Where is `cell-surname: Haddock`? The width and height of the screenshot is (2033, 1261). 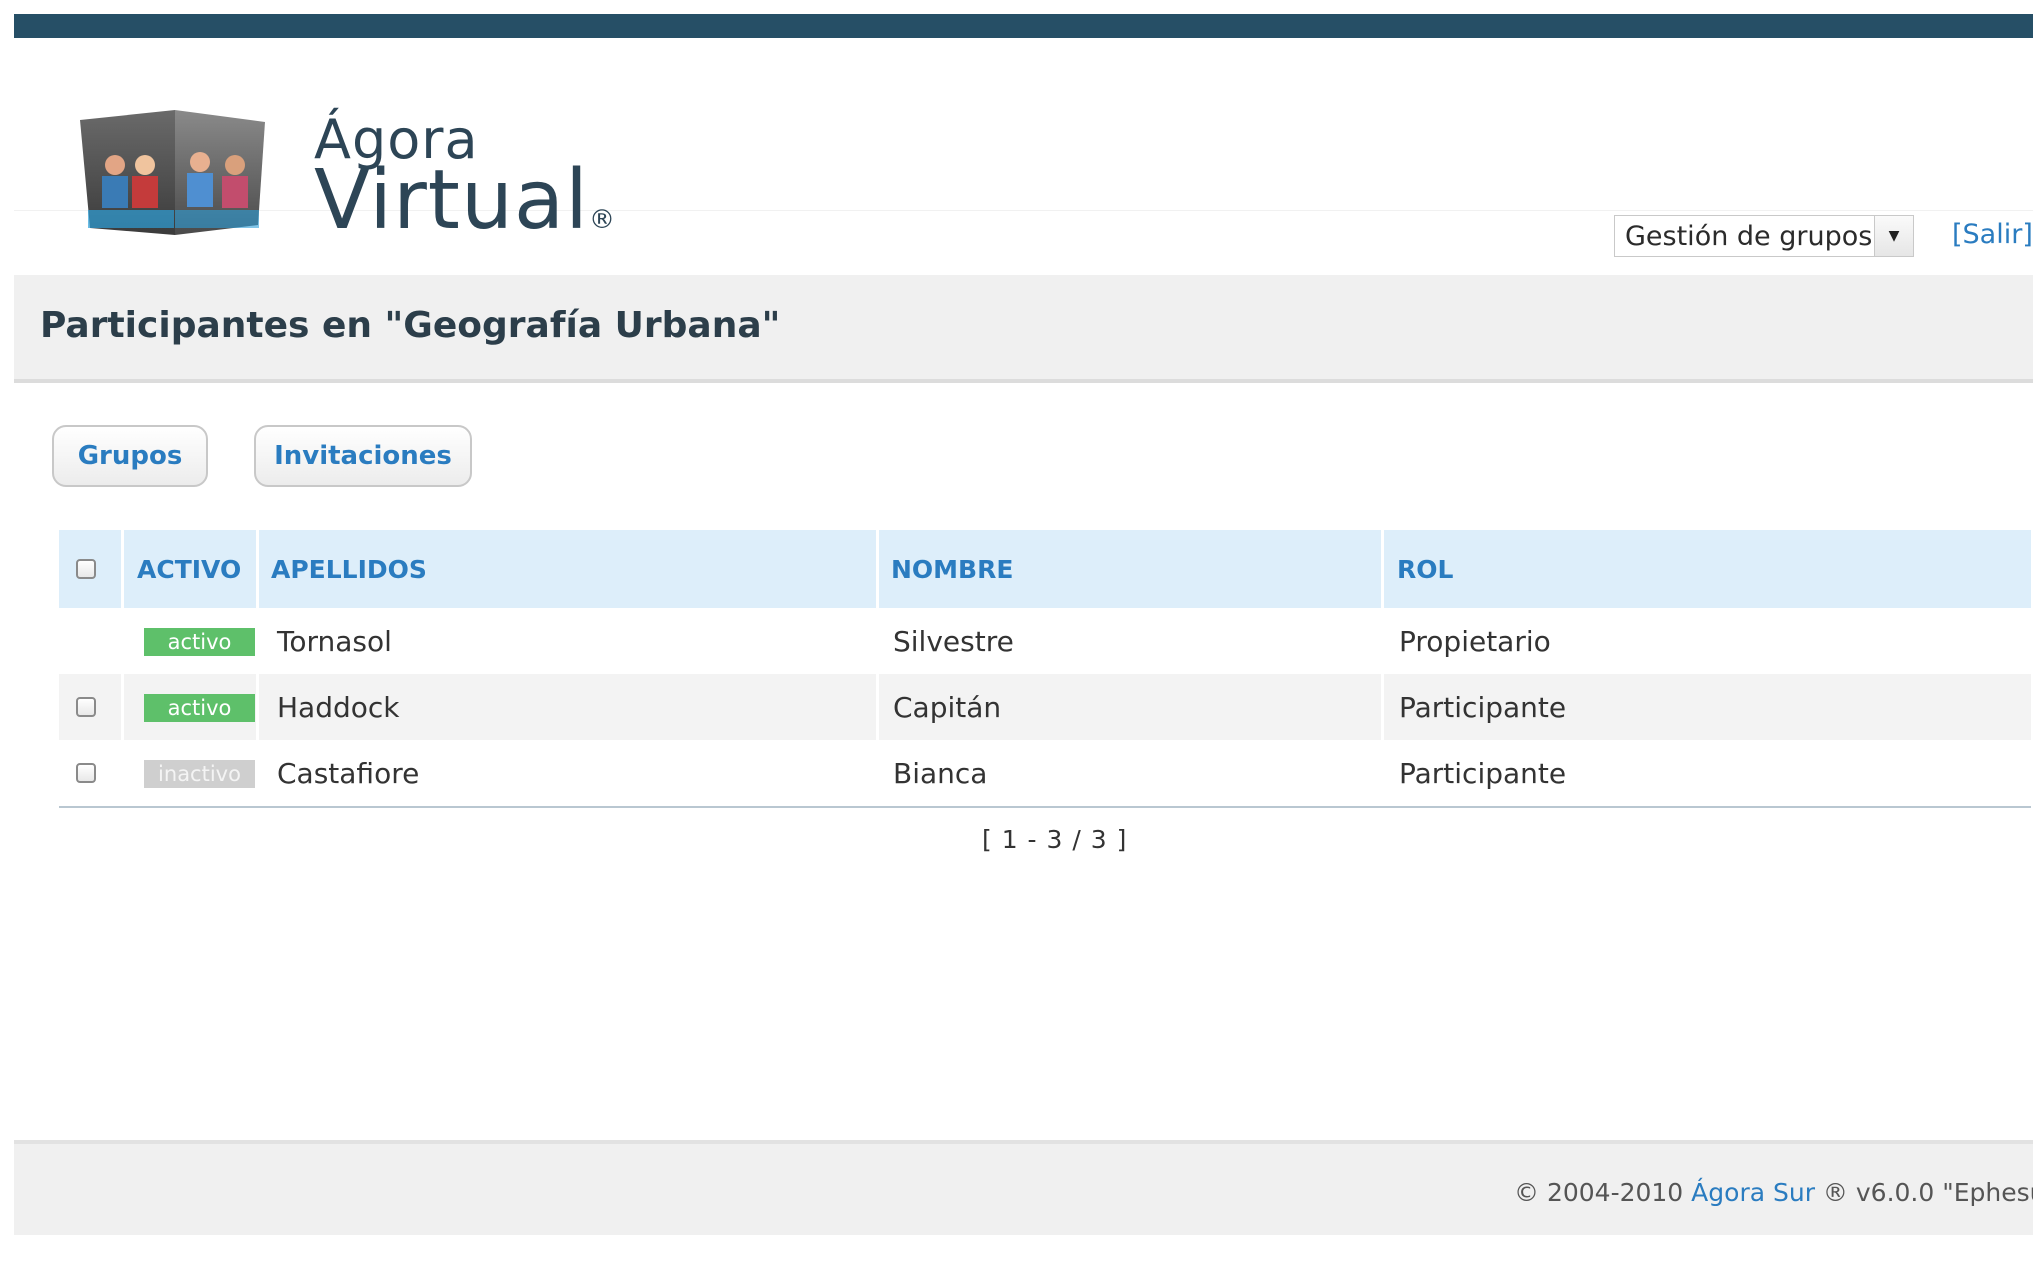 cell-surname: Haddock is located at coordinates (338, 707).